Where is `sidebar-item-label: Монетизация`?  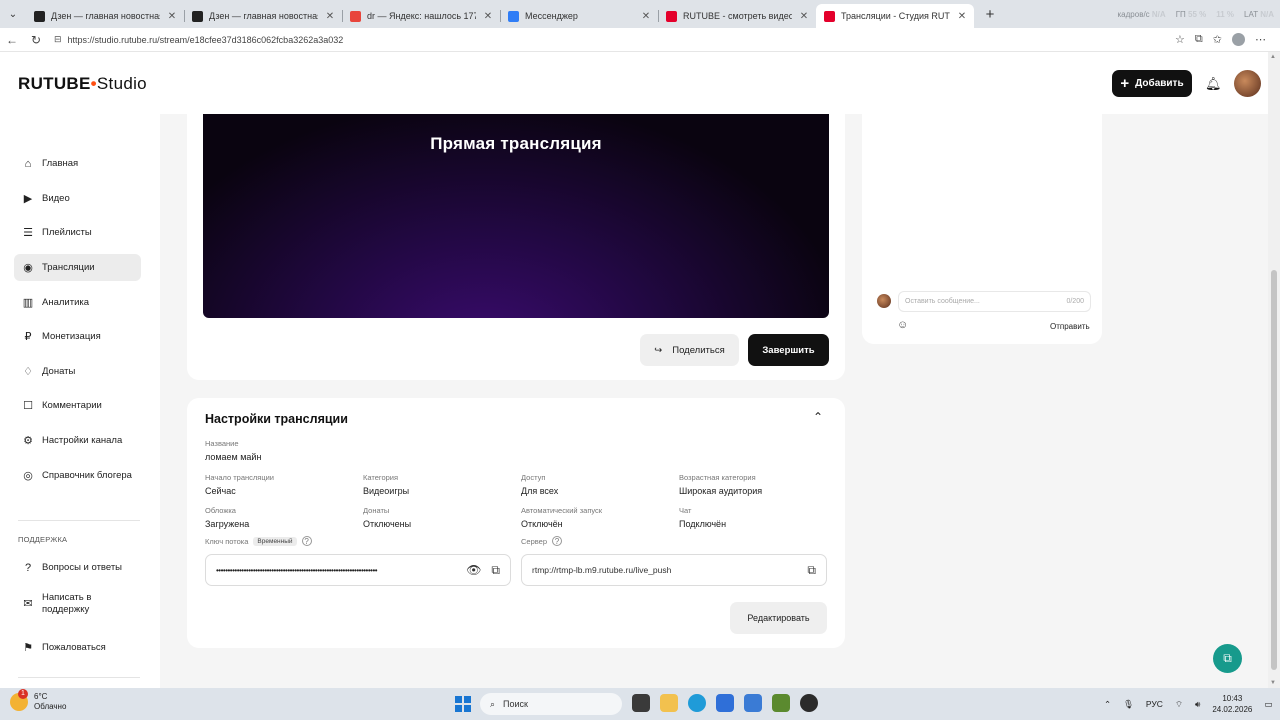 sidebar-item-label: Монетизация is located at coordinates (71, 336).